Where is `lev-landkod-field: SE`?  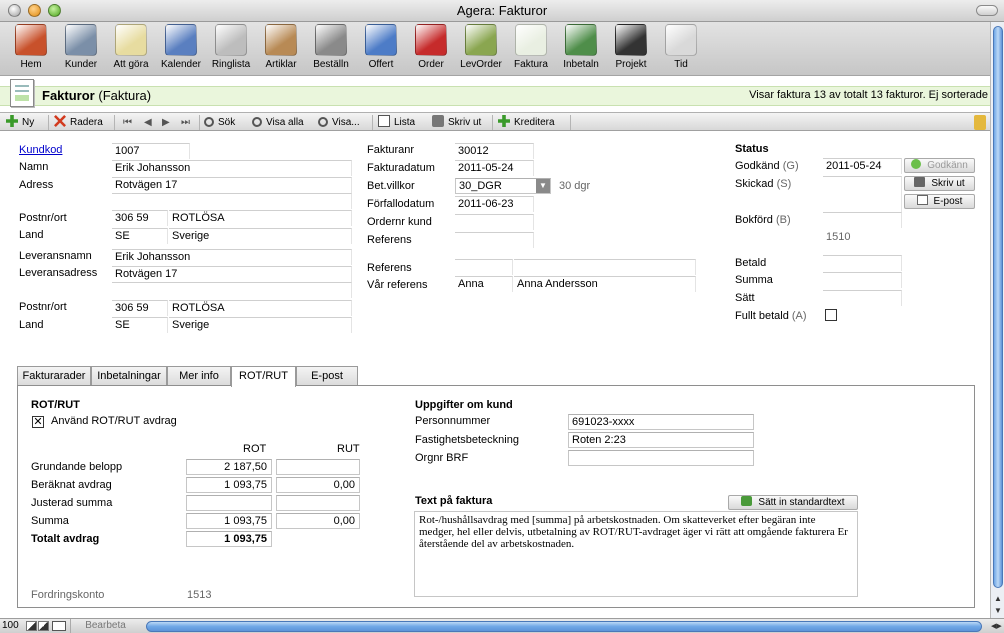
lev-landkod-field: SE is located at coordinates (140, 325).